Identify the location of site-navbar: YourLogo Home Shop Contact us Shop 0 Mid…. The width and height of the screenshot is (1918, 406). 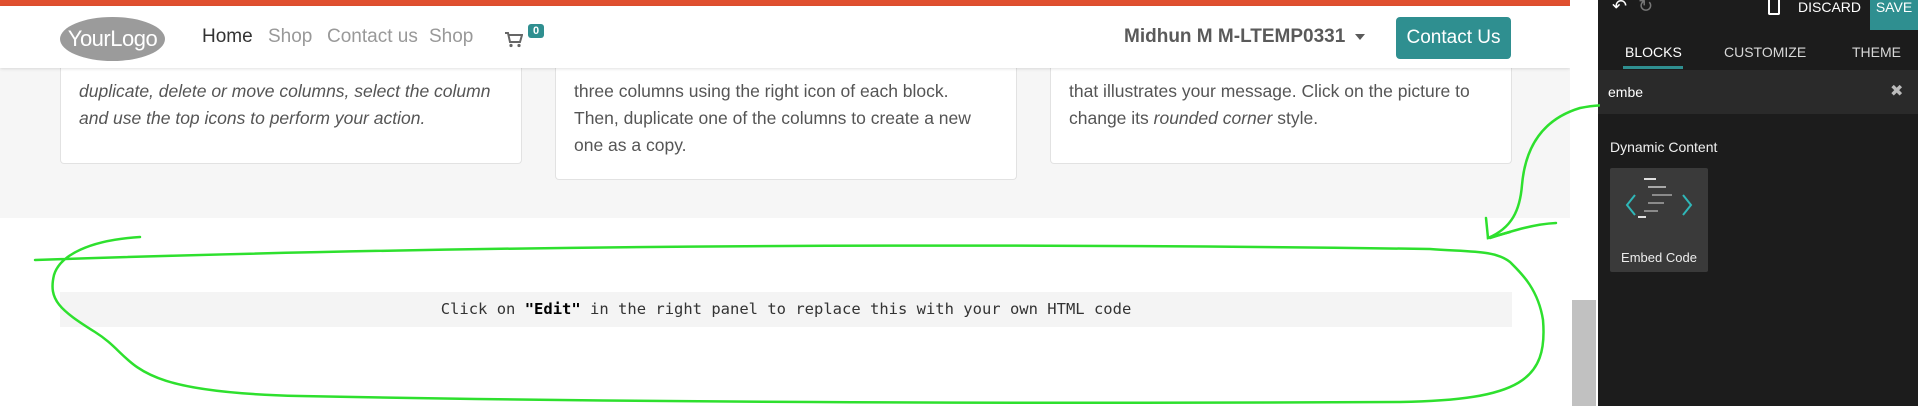
(785, 37).